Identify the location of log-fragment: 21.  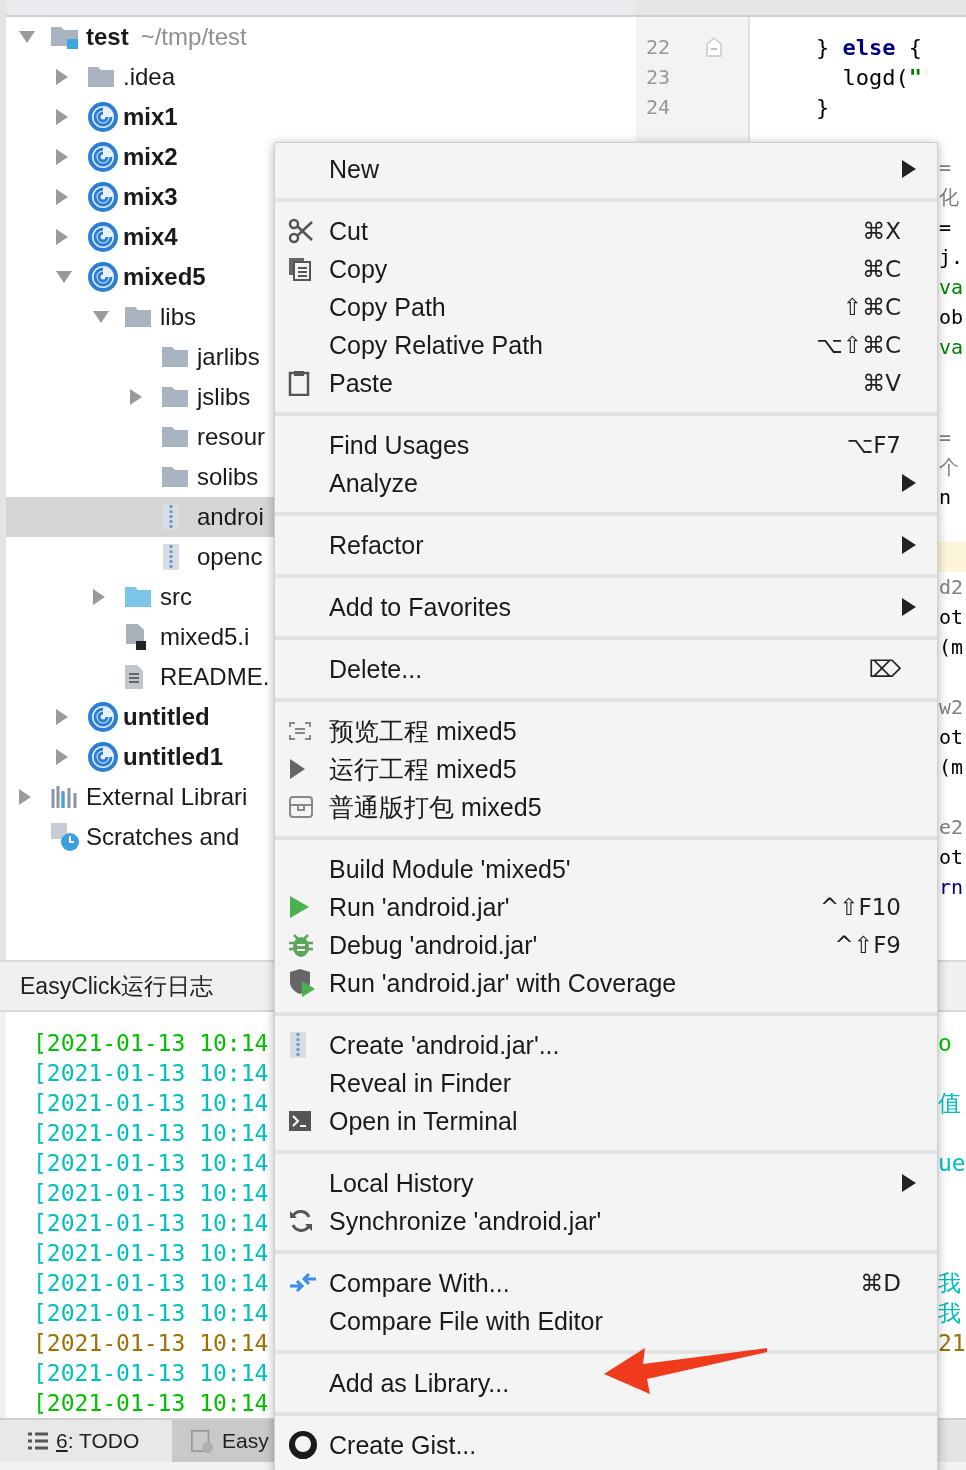
(952, 1343).